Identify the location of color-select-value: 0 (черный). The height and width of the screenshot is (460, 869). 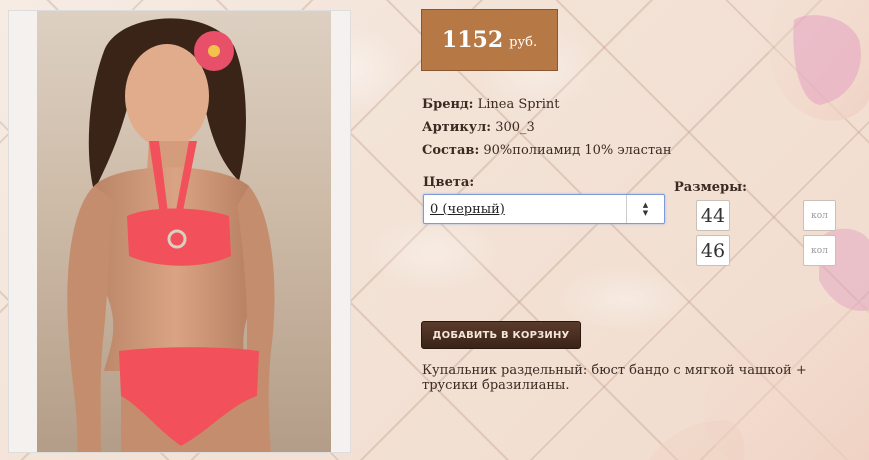
(467, 209).